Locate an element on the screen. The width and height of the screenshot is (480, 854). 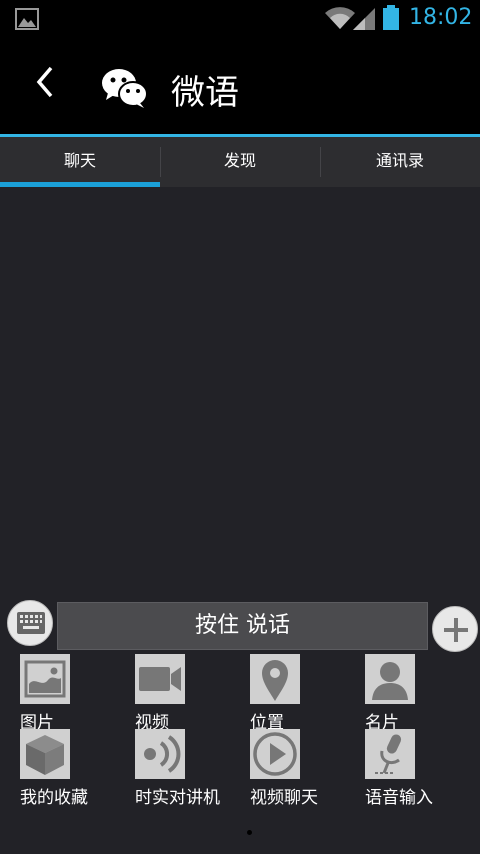
tab-bar: 聊天 发现 通讯录 is located at coordinates (240, 162).